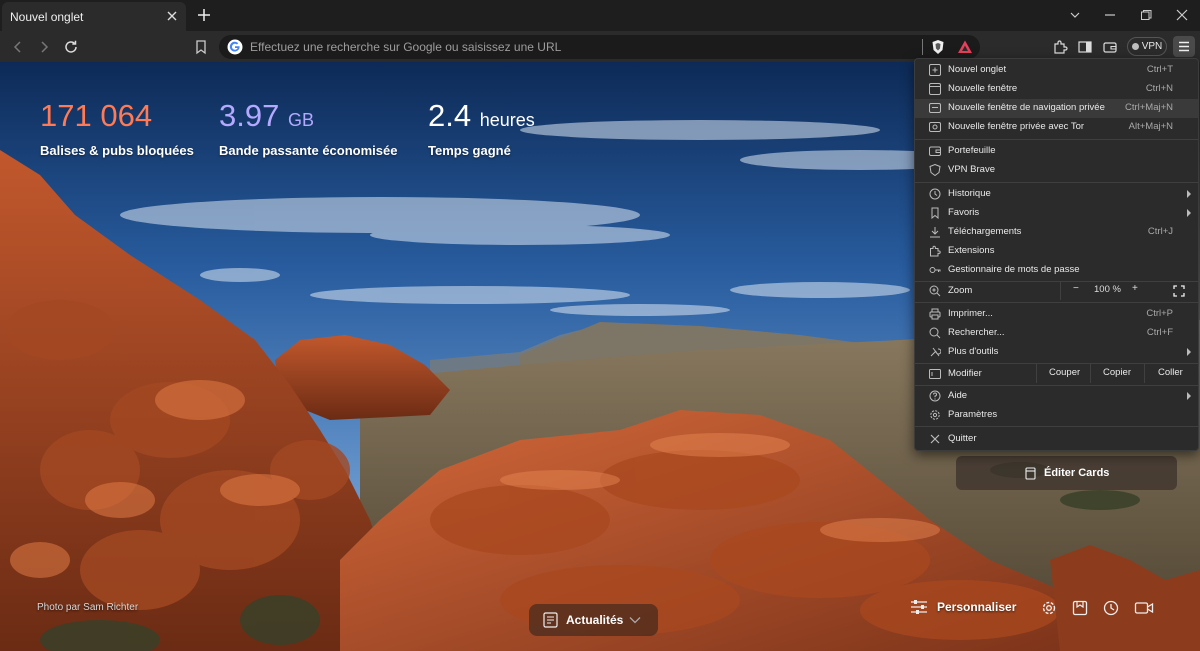  I want to click on zoom-controls: − 100 % +, so click(1129, 290).